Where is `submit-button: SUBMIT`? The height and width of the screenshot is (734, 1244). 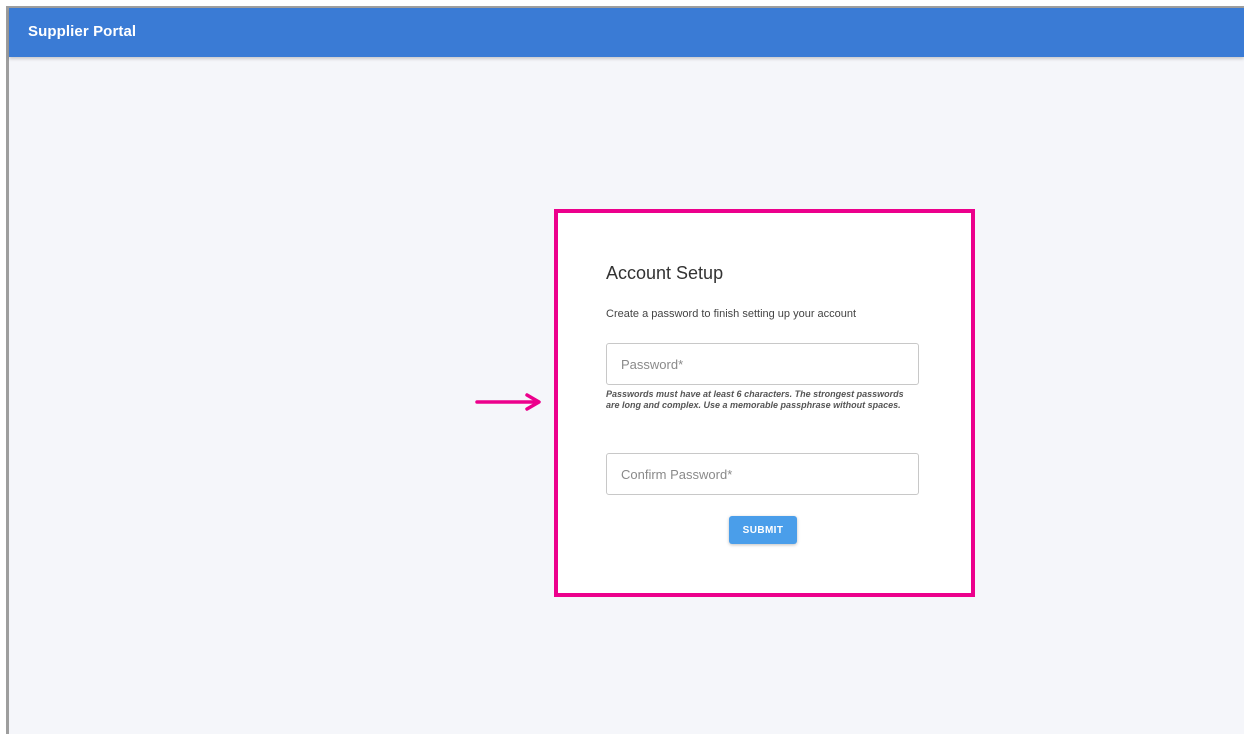
submit-button: SUBMIT is located at coordinates (763, 530).